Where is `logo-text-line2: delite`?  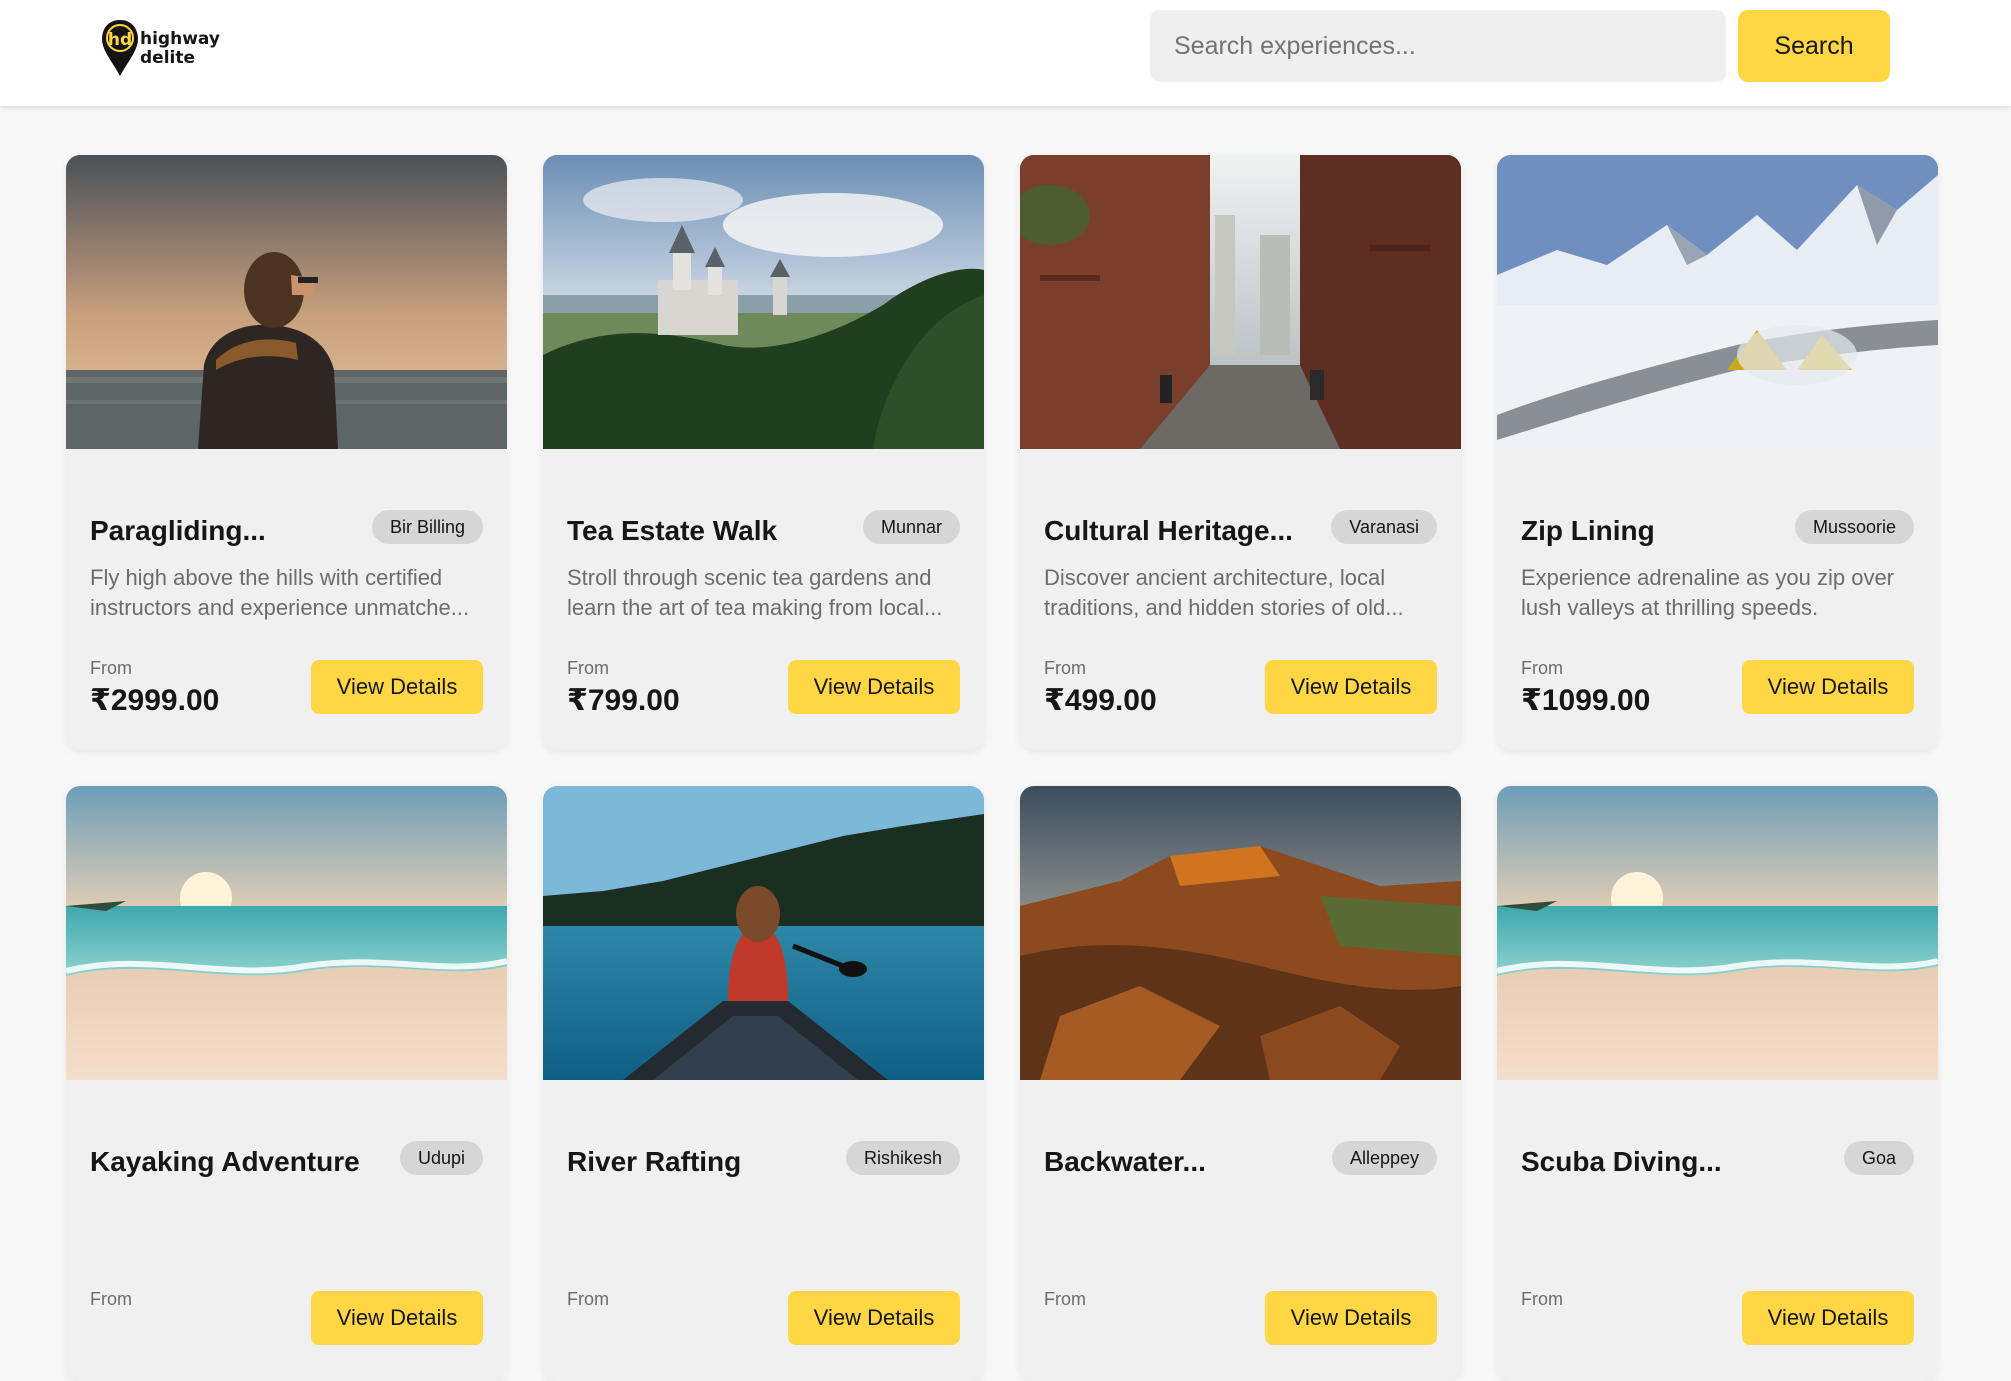
logo-text-line2: delite is located at coordinates (168, 58).